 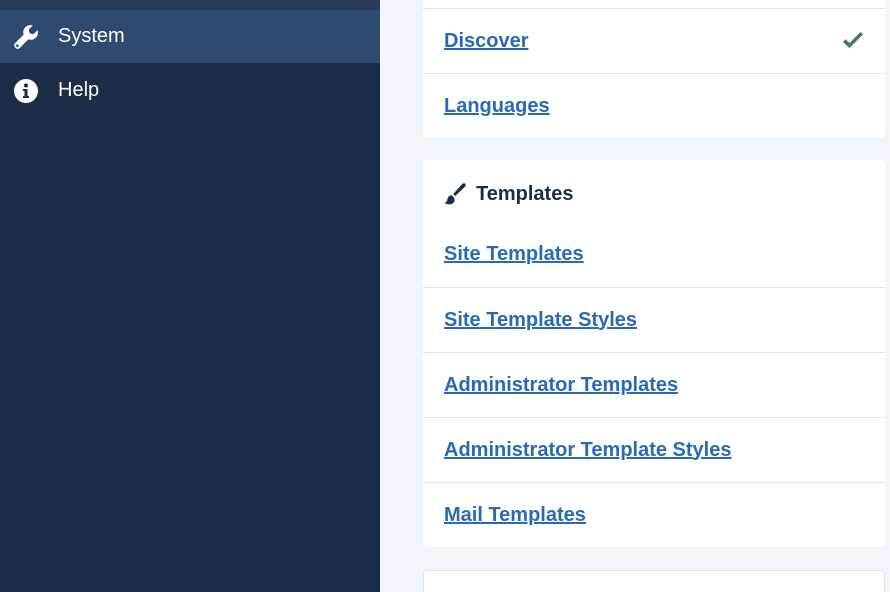 What do you see at coordinates (561, 385) in the screenshot?
I see `administrator-templates-link: Administrator Templates` at bounding box center [561, 385].